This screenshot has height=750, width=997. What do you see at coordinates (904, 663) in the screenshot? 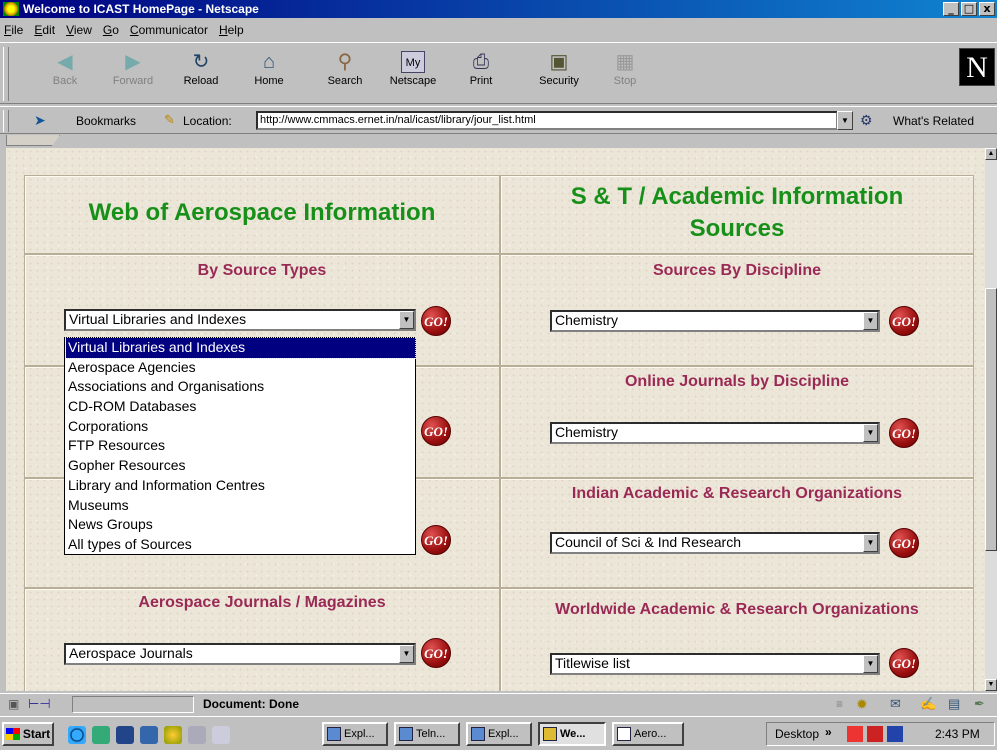
I see `go-button-worldwide-orgs: GO!` at bounding box center [904, 663].